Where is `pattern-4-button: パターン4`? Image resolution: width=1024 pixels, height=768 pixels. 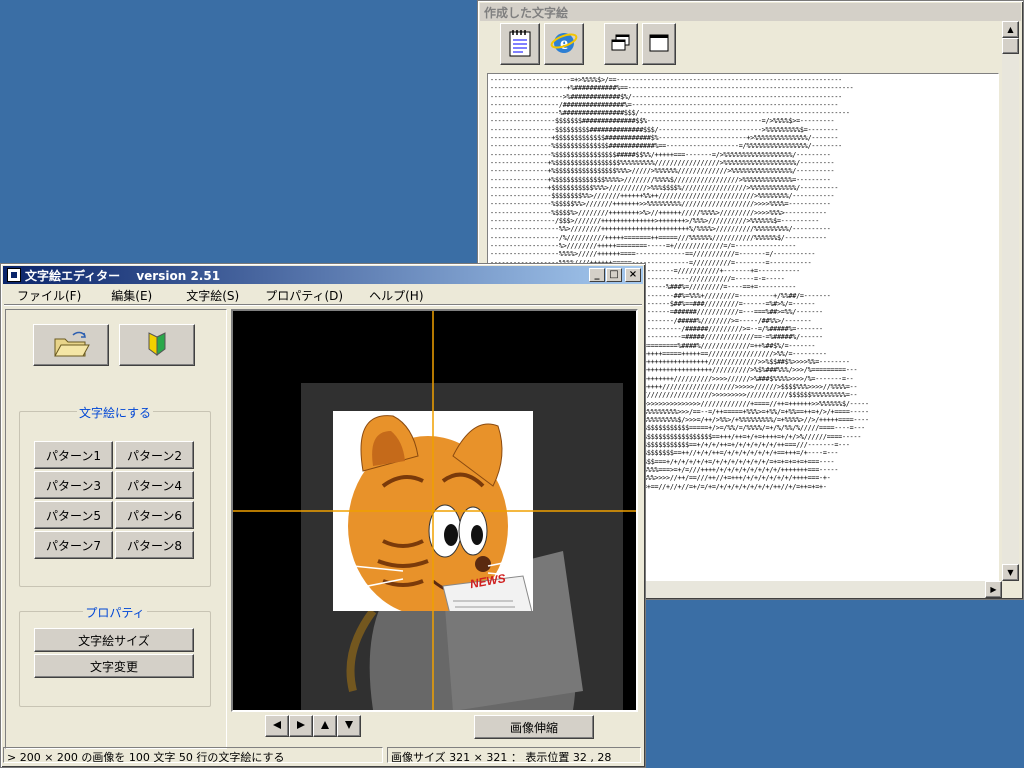 pattern-4-button: パターン4 is located at coordinates (154, 485).